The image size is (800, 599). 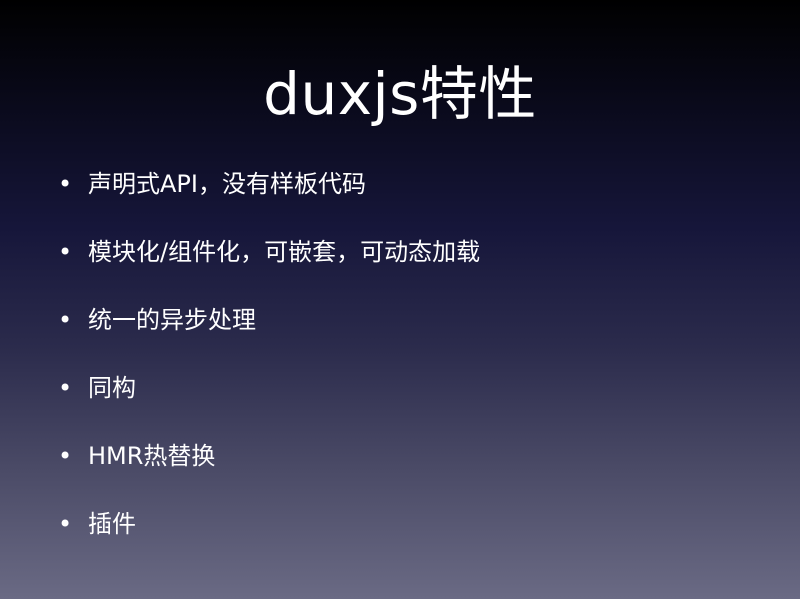 I want to click on bullet-item: • HMR热替换, so click(x=269, y=470).